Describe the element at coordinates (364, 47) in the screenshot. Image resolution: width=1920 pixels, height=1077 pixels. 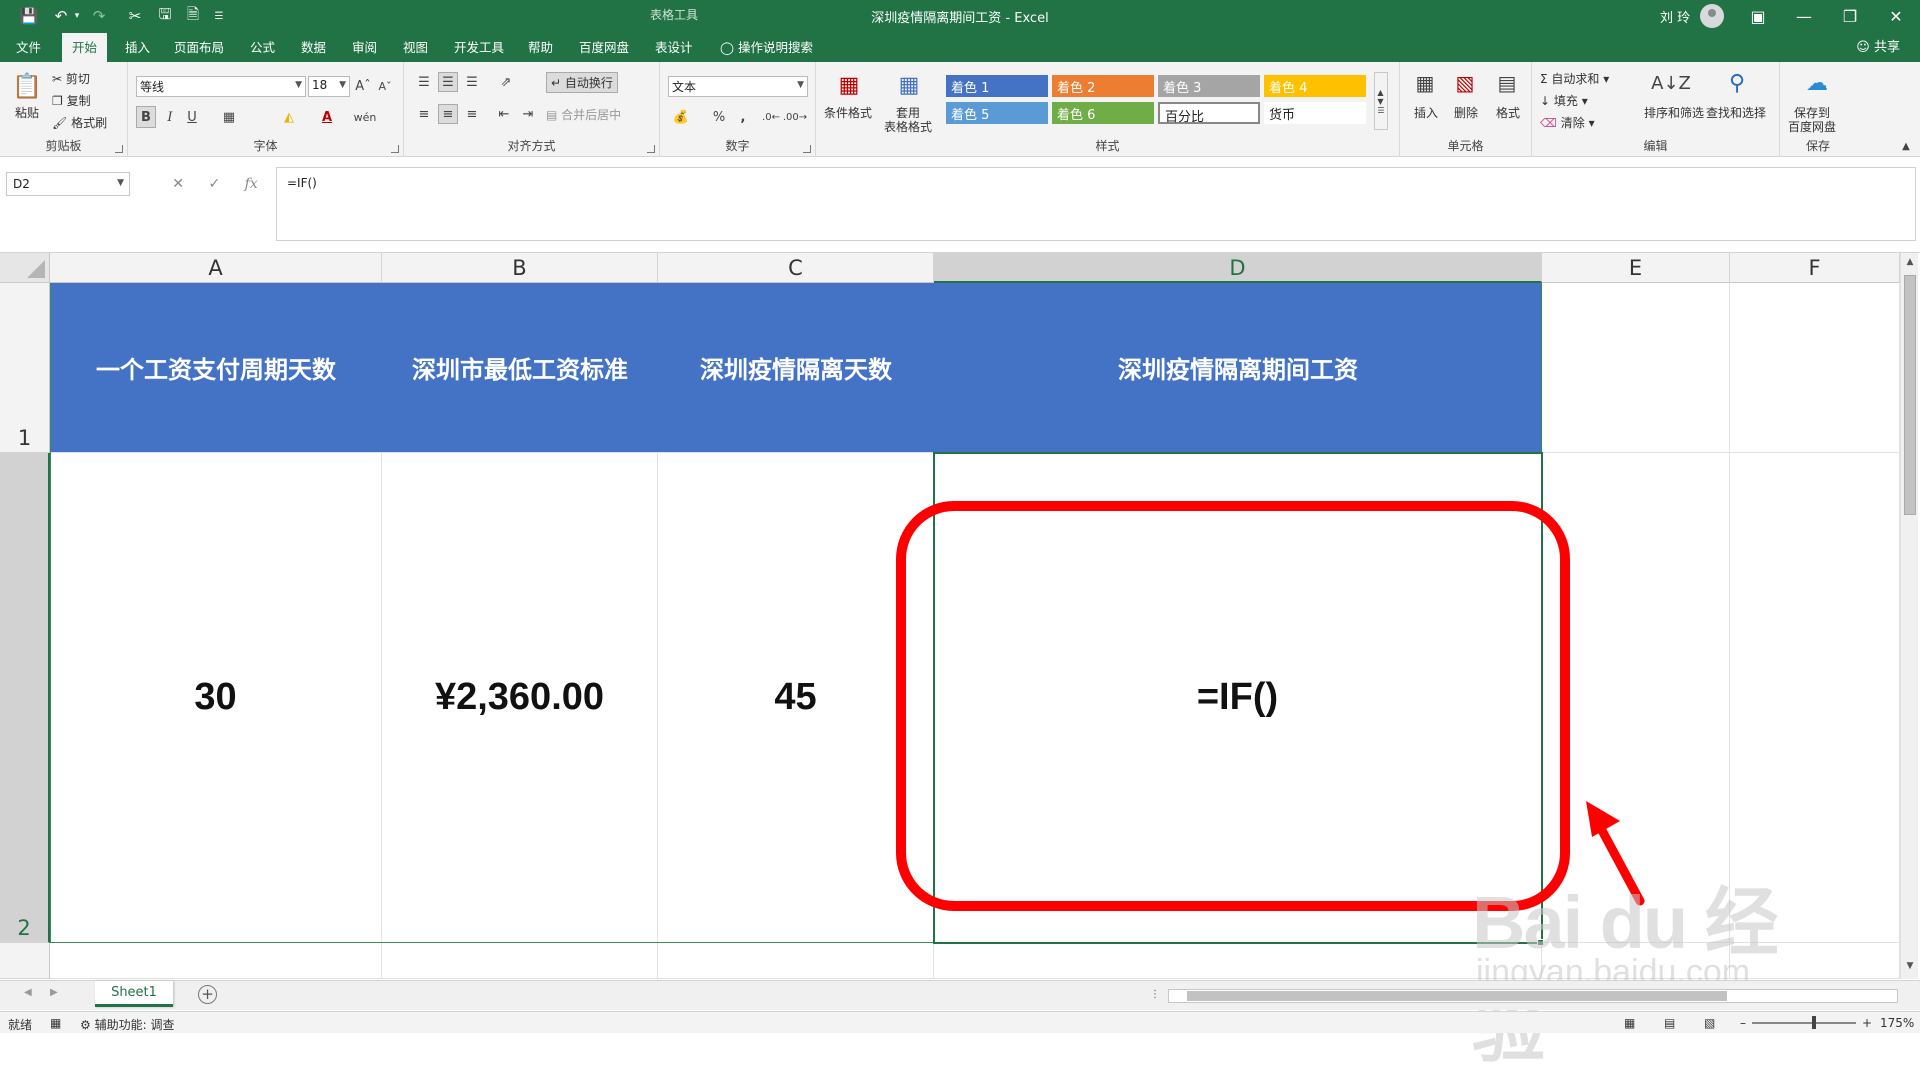
I see `tab-review: 审阅` at that location.